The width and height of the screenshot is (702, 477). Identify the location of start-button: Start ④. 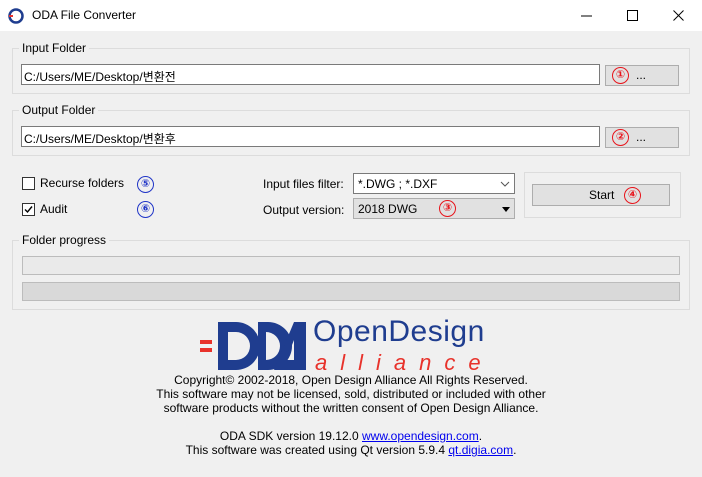
(601, 195).